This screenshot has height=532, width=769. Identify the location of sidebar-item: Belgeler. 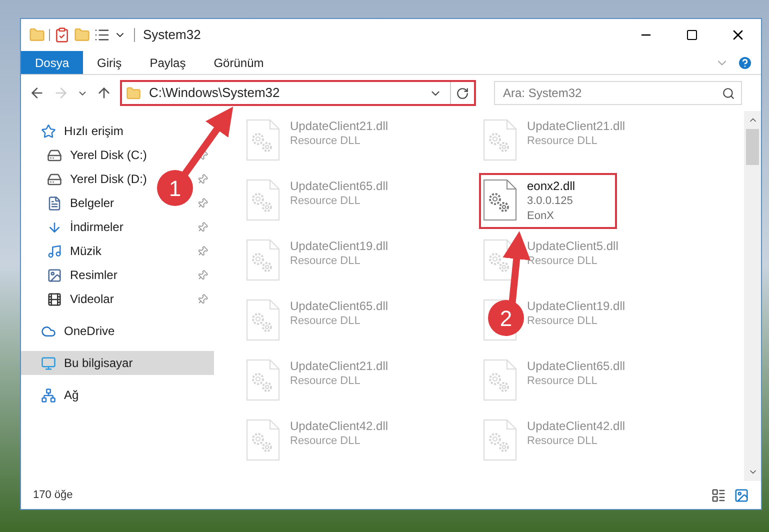
(80, 203).